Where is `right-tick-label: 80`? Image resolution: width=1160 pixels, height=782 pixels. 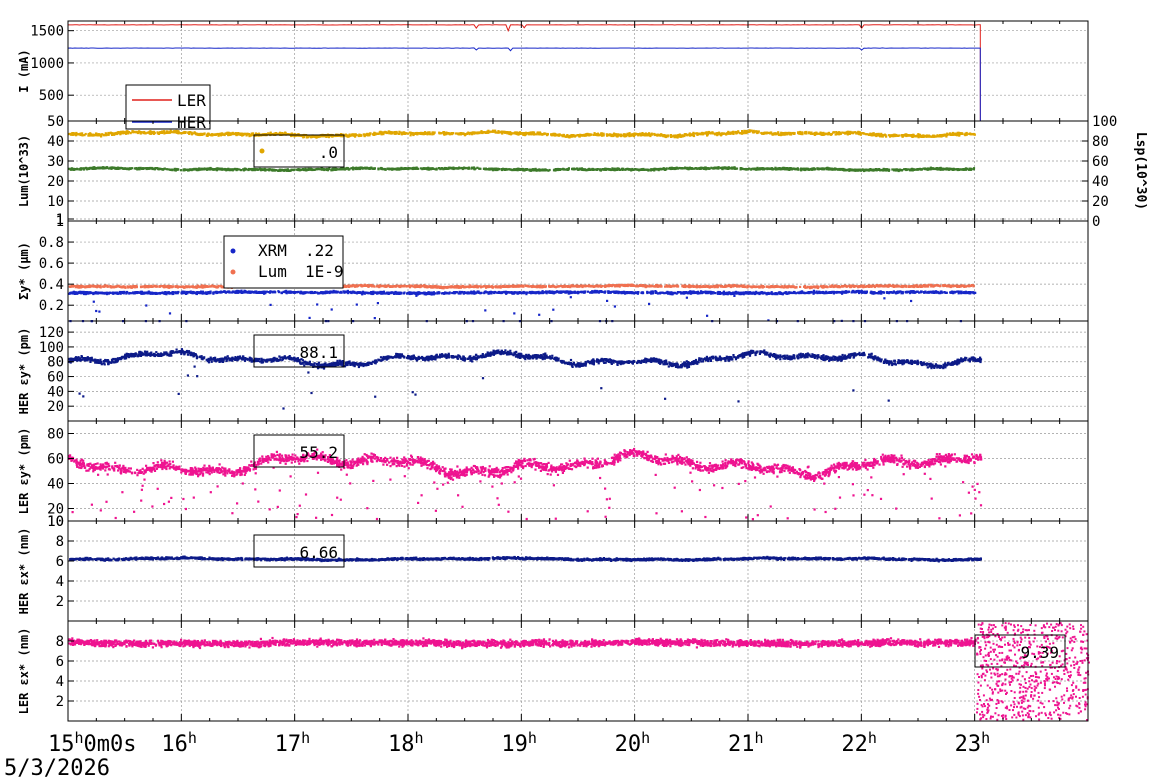
right-tick-label: 80 is located at coordinates (1100, 142).